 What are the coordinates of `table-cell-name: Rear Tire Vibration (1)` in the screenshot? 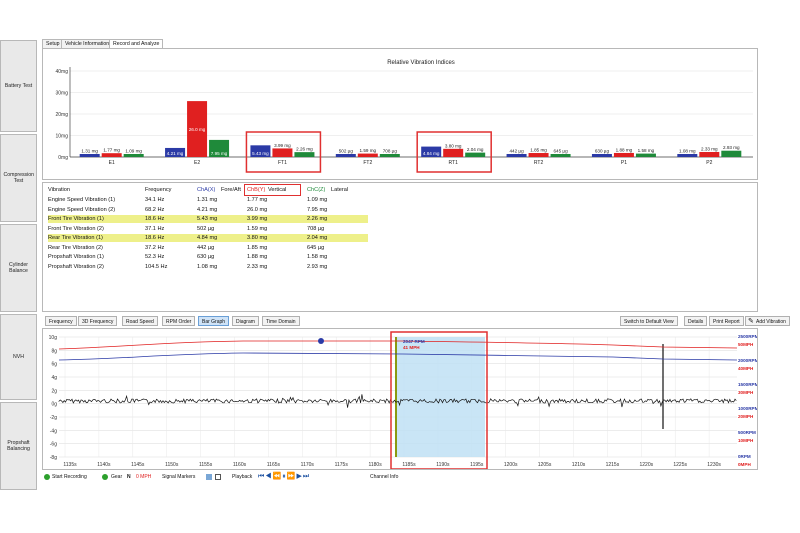 It's located at (75, 238).